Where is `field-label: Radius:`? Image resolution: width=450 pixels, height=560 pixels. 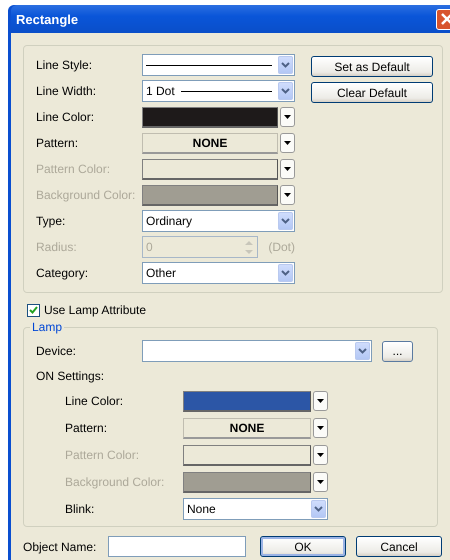 field-label: Radius: is located at coordinates (57, 247).